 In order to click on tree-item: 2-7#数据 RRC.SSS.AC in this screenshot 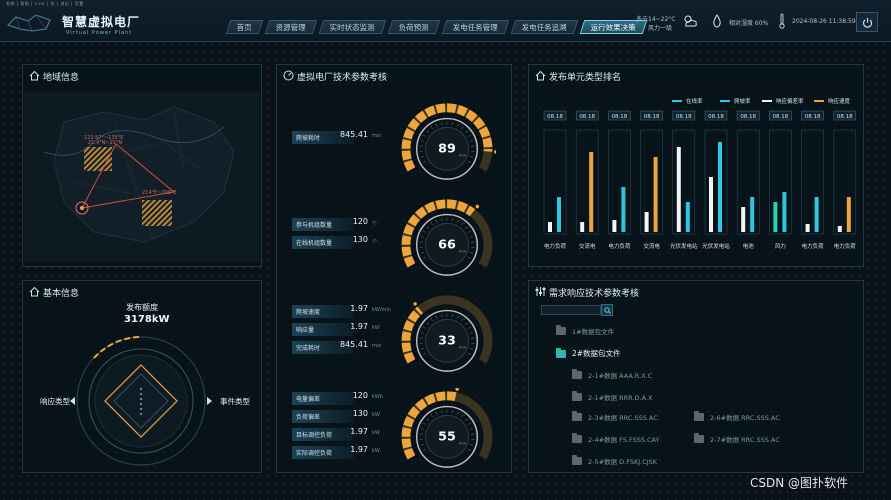, I will do `click(737, 438)`.